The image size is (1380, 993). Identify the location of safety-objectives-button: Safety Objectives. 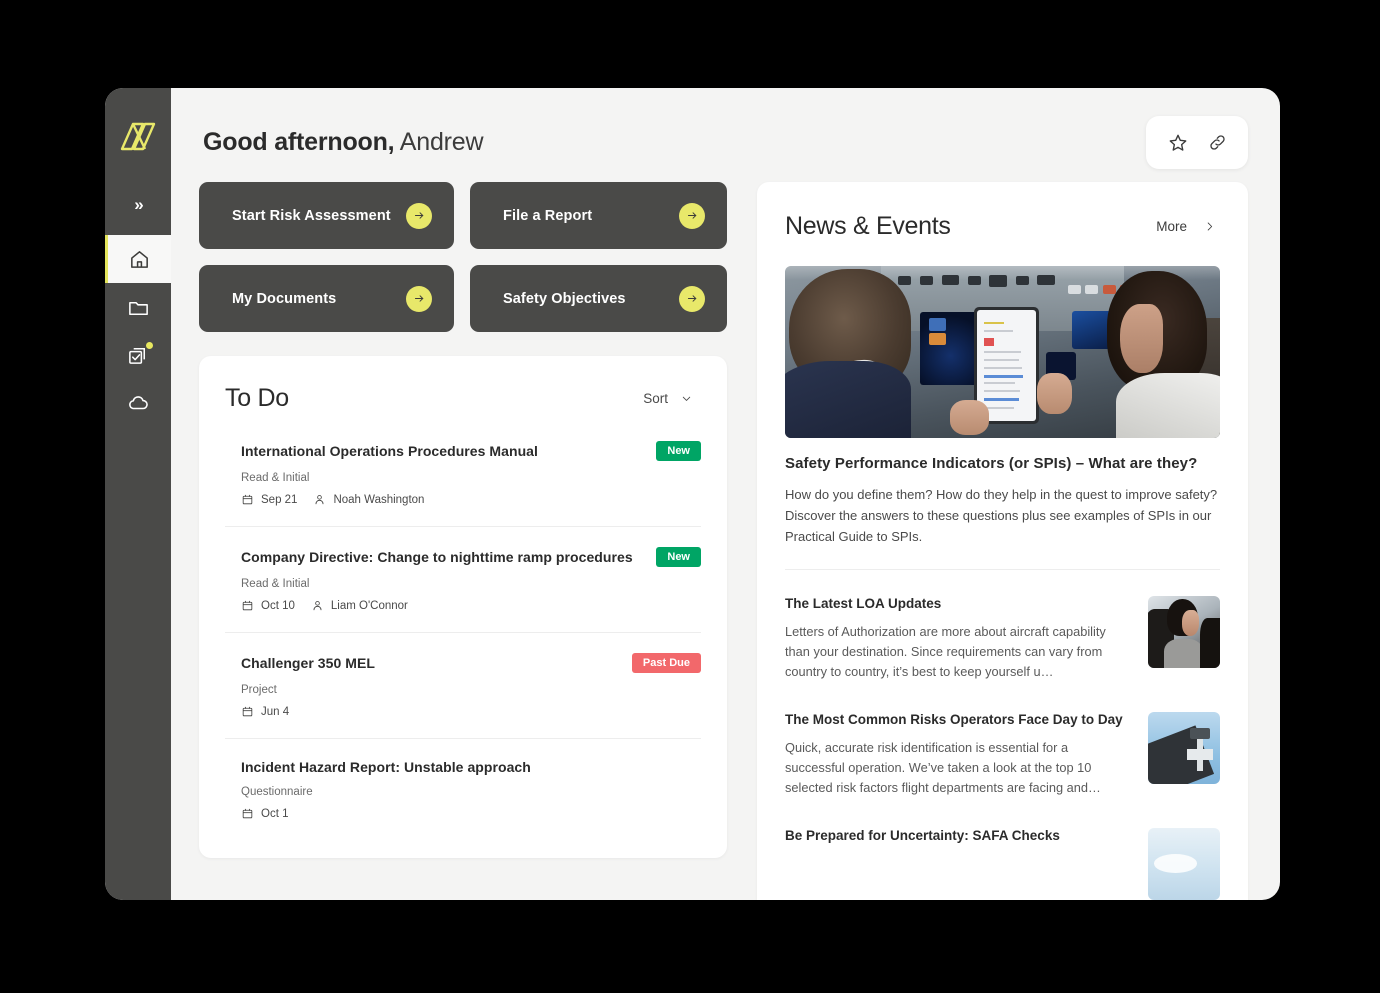
(598, 298).